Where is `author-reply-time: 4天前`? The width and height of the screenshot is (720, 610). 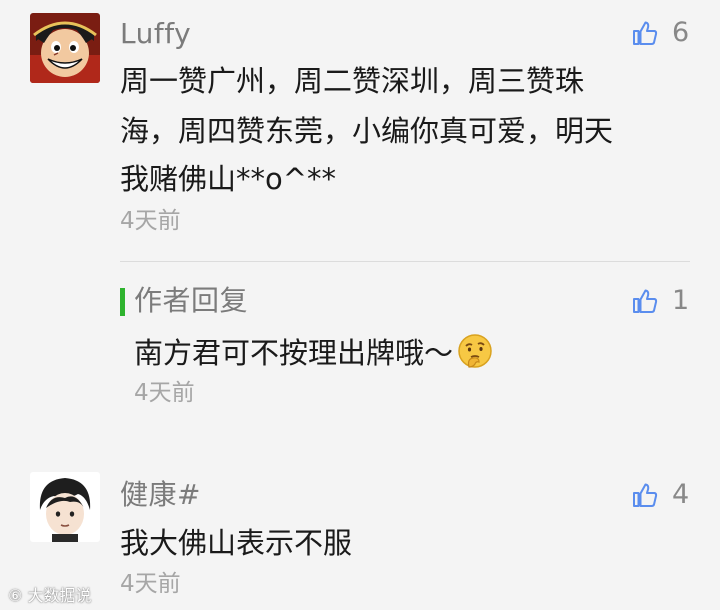
author-reply-time: 4天前 is located at coordinates (164, 393).